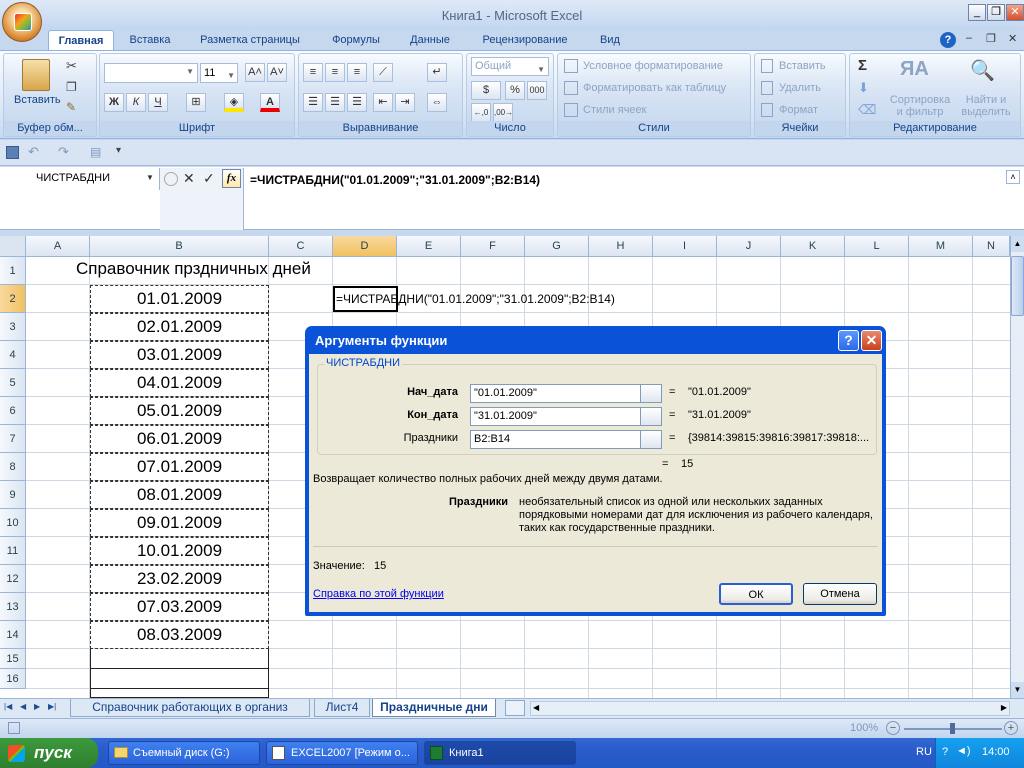  I want to click on thousands-button: 000, so click(537, 90).